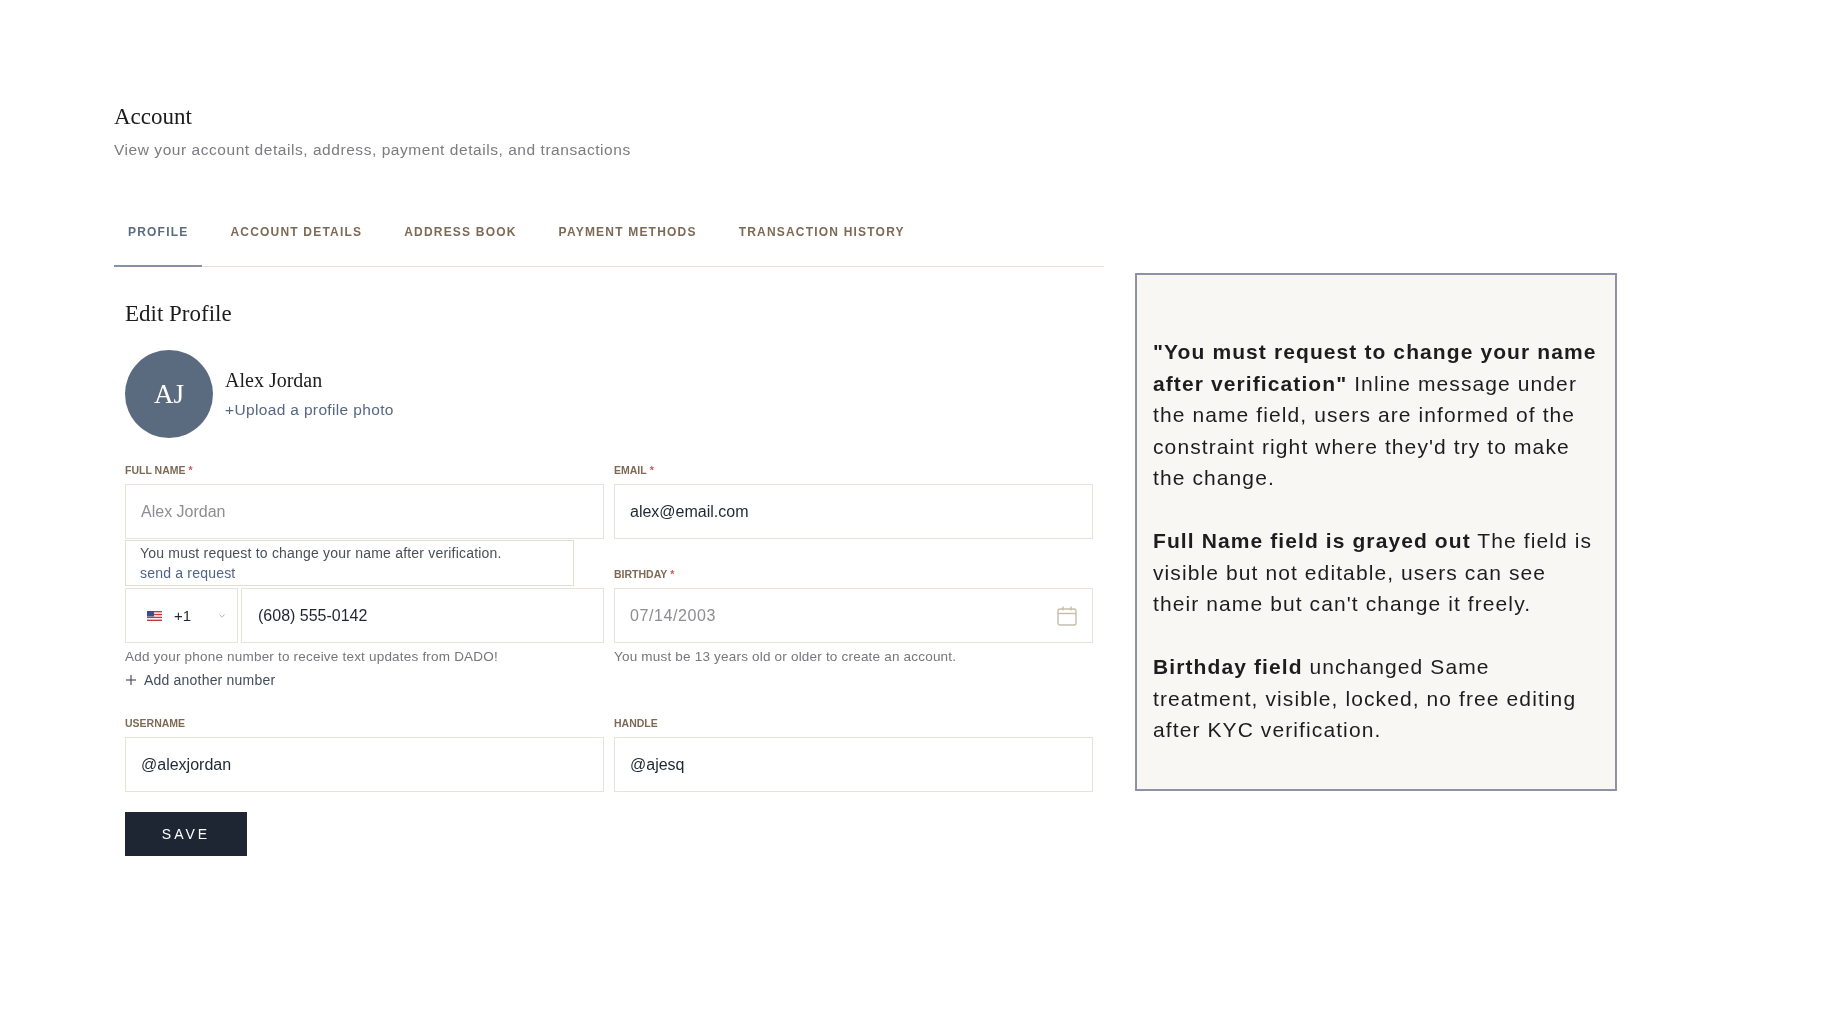 Image resolution: width=1836 pixels, height=1030 pixels. Describe the element at coordinates (364, 764) in the screenshot. I see `input-field: @alexjordan` at that location.